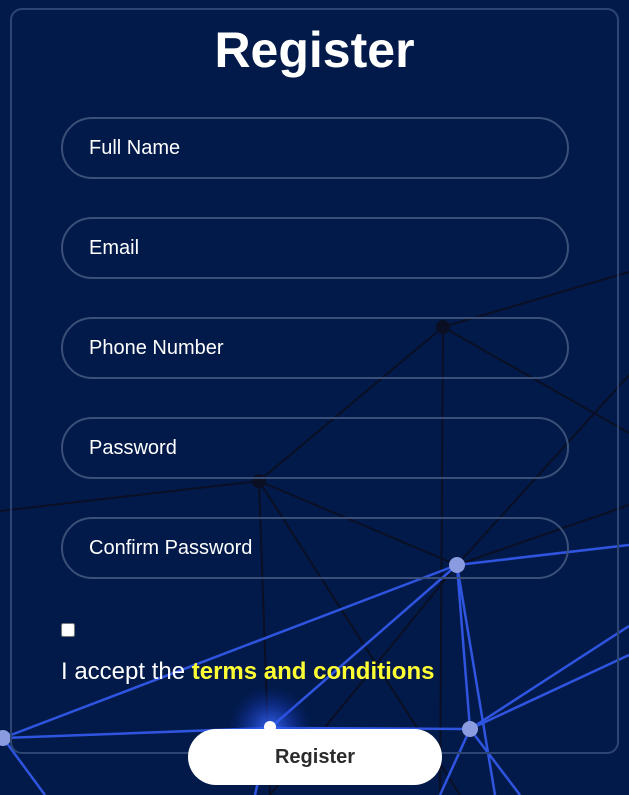 This screenshot has width=629, height=795. What do you see at coordinates (315, 248) in the screenshot?
I see `email-input` at bounding box center [315, 248].